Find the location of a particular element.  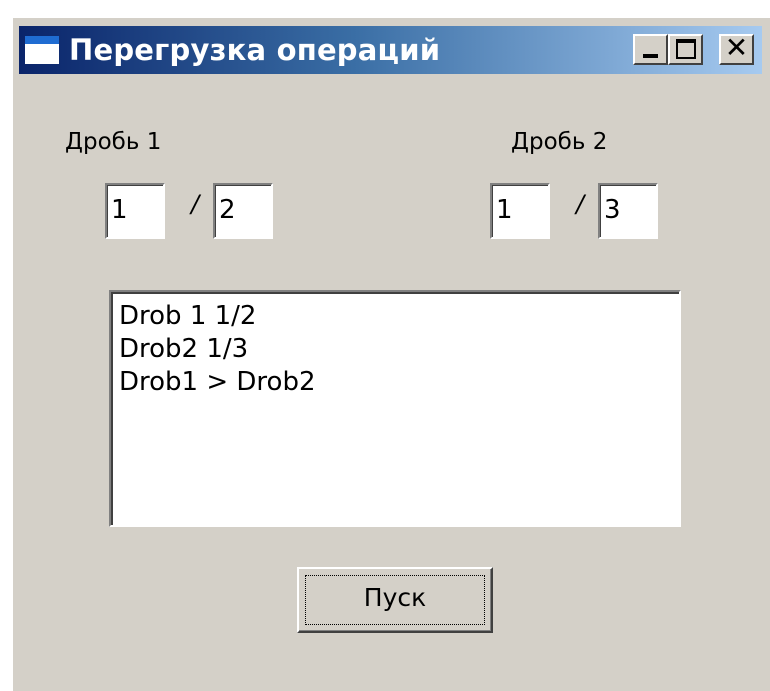

minimize-icon is located at coordinates (650, 56).